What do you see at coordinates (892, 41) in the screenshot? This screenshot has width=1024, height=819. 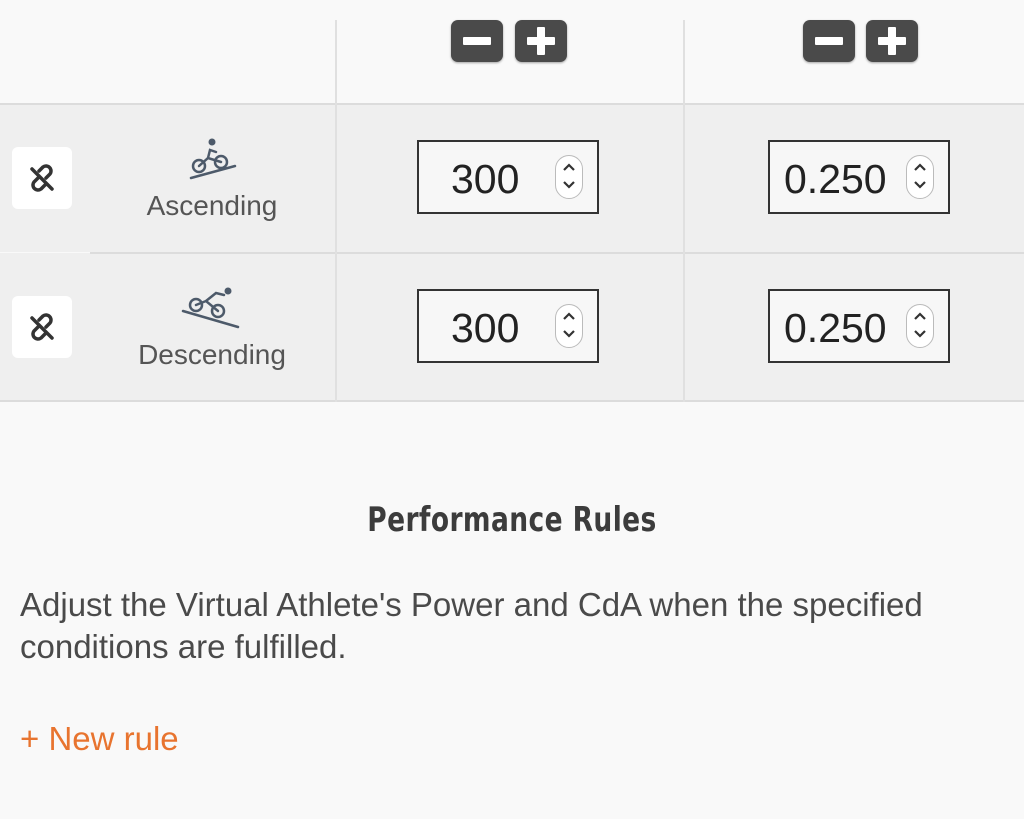 I see `cda-increase-button` at bounding box center [892, 41].